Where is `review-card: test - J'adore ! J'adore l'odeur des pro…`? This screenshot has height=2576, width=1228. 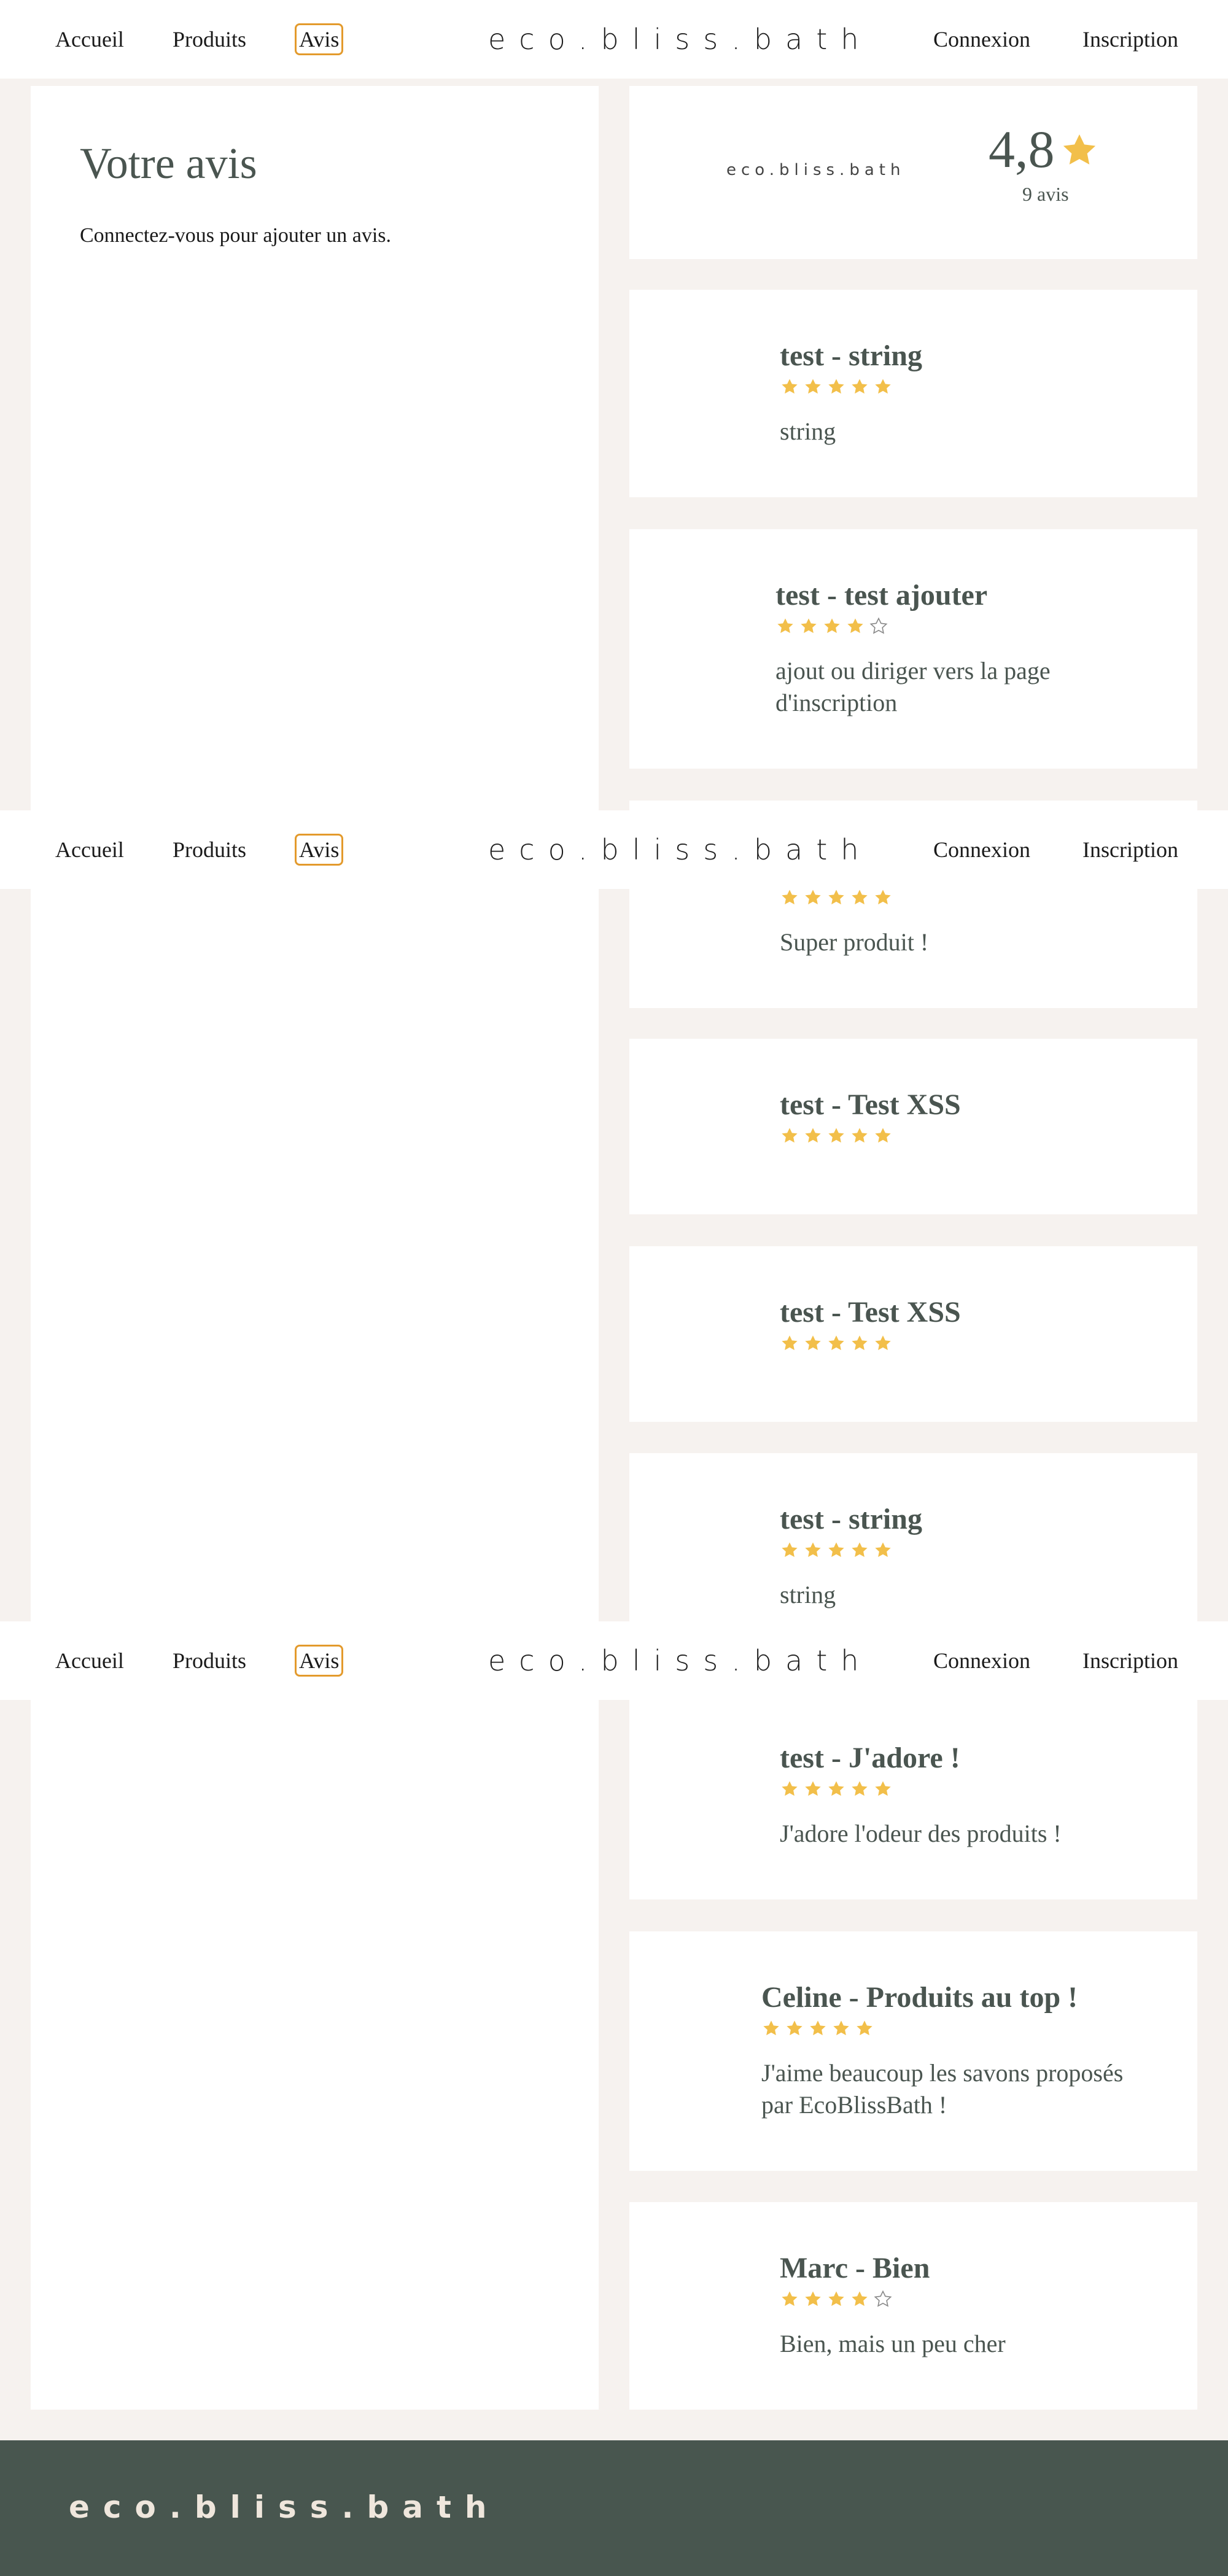
review-card: test - J'adore ! J'adore l'odeur des pro… is located at coordinates (913, 1795).